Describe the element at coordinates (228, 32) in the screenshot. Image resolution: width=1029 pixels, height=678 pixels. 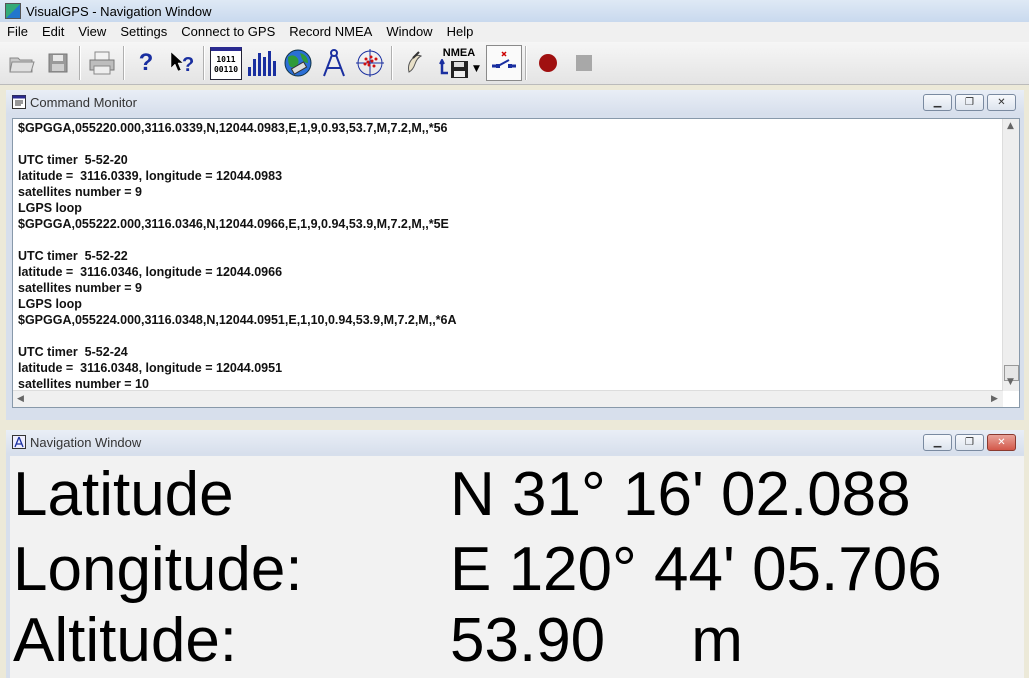
I see `menu-connect-to-gps: Connect to GPS` at that location.